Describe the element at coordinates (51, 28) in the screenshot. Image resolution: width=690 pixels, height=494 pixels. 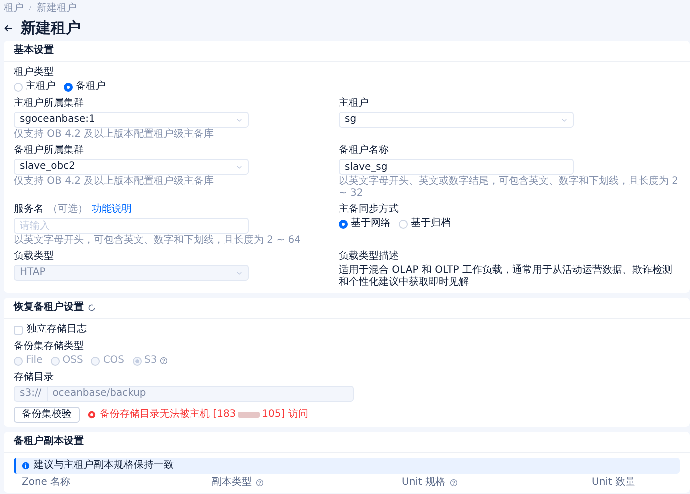
I see `page-title: 新建租户` at that location.